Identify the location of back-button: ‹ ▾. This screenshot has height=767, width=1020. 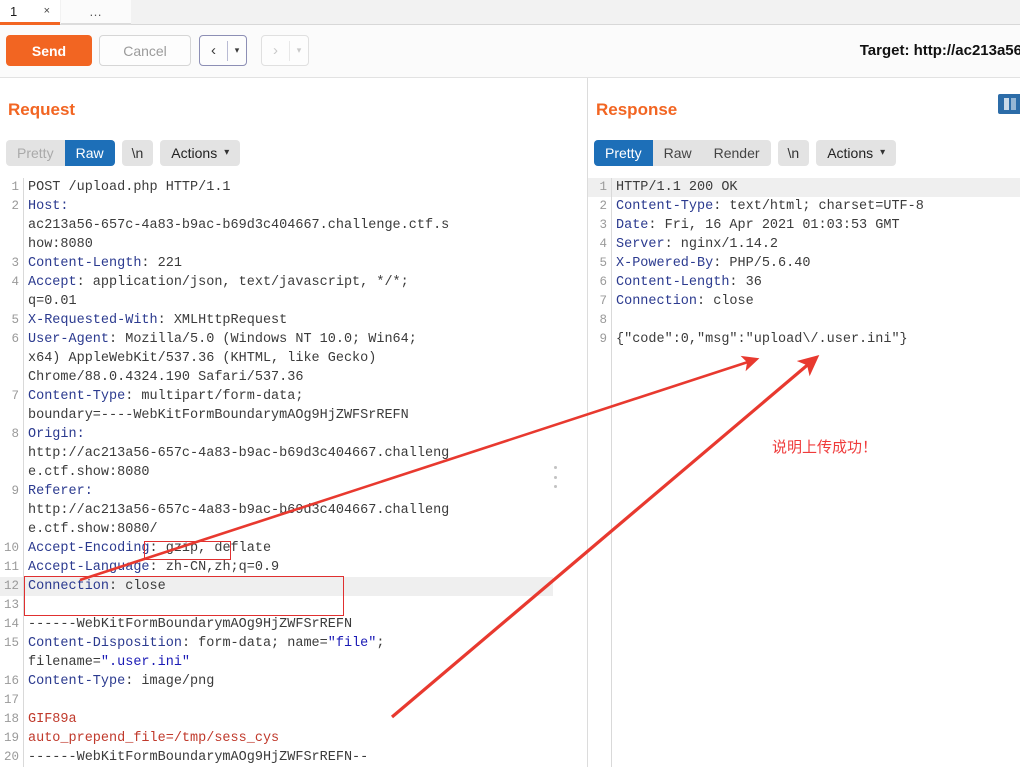
(223, 50).